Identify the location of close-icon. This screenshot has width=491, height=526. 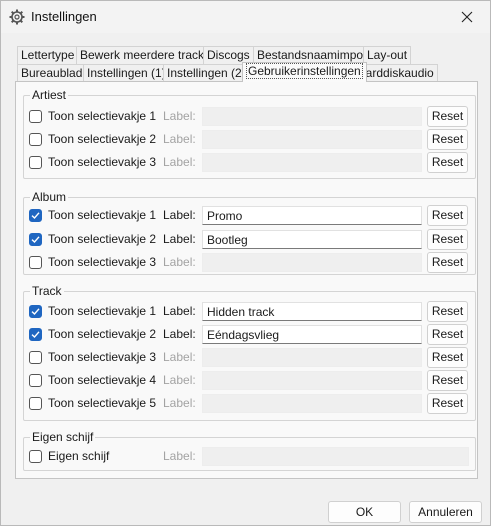
(467, 17).